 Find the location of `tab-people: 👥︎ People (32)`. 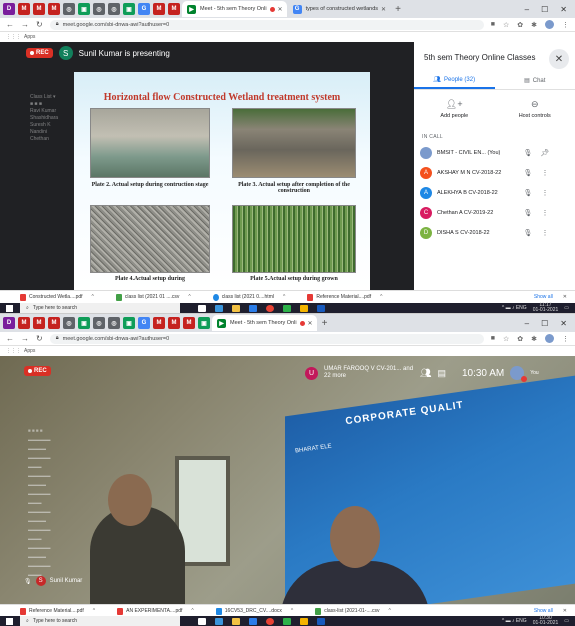

tab-people: 👥︎ People (32) is located at coordinates (454, 80).